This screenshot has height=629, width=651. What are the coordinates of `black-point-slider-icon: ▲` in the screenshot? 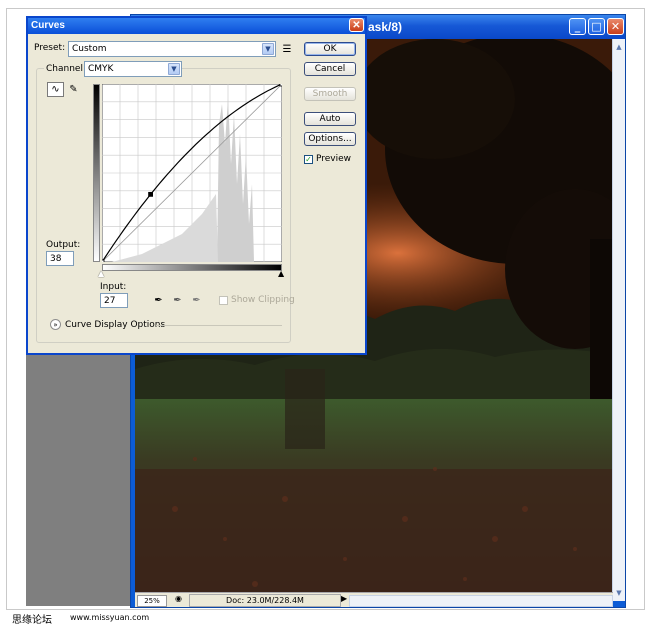 It's located at (281, 273).